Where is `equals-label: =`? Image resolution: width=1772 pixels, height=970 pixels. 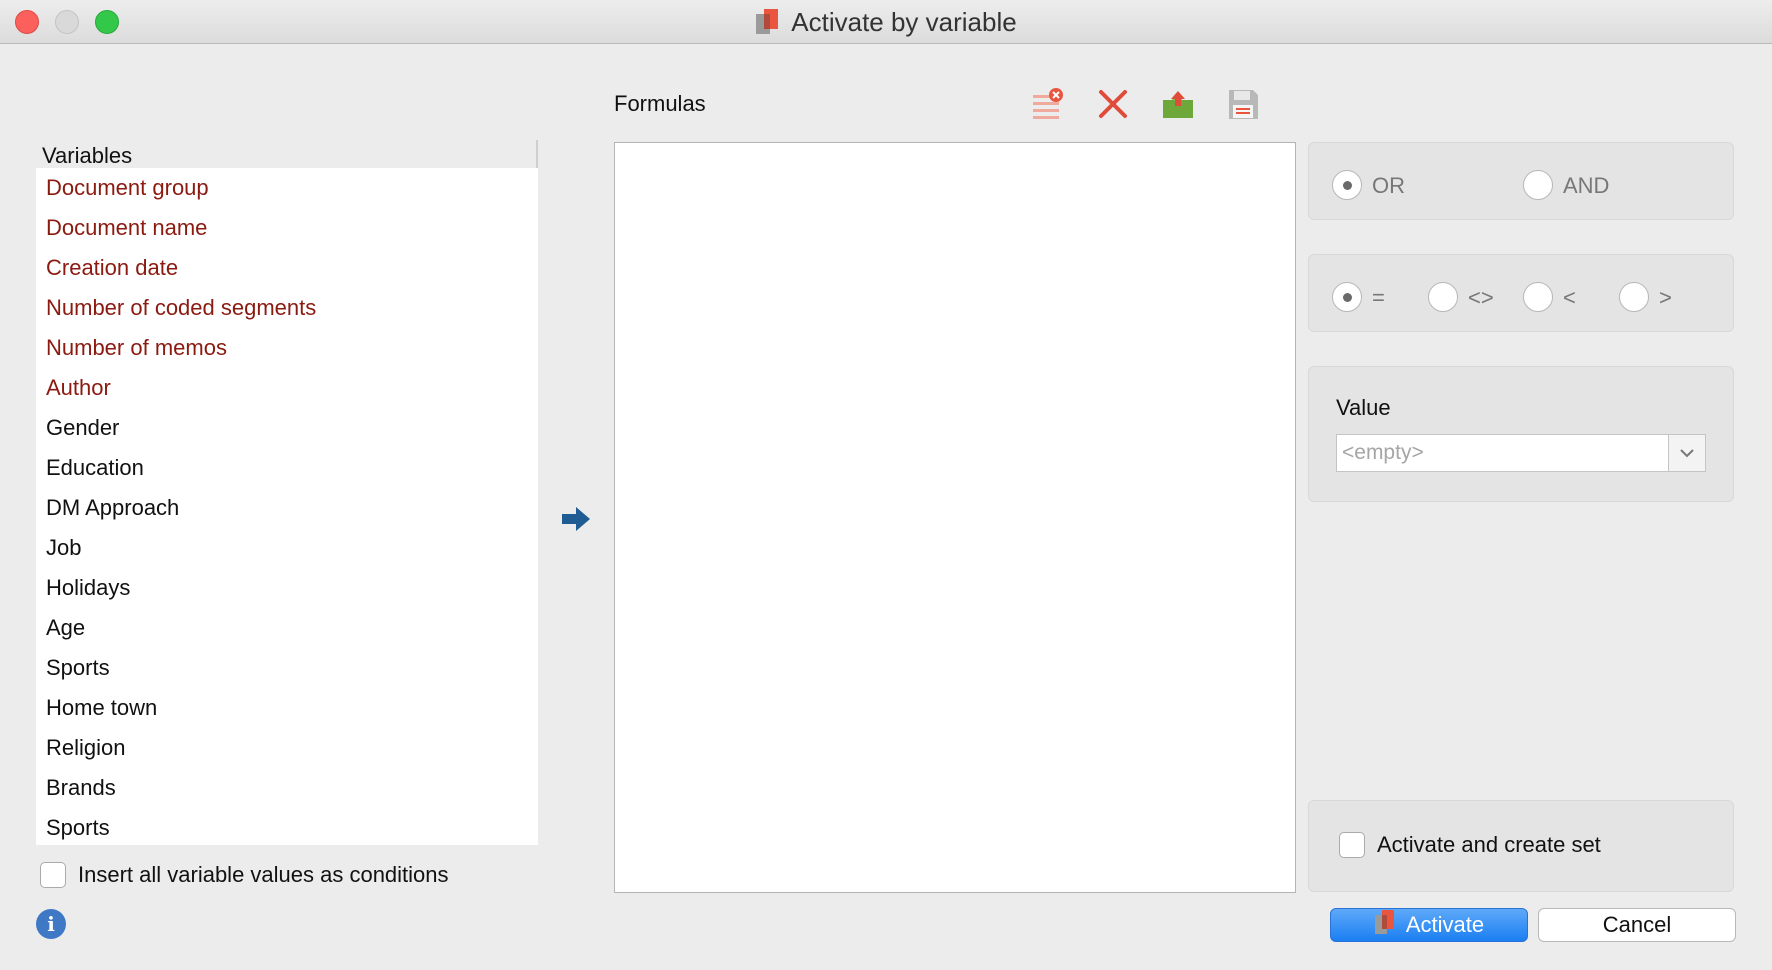 equals-label: = is located at coordinates (1378, 297).